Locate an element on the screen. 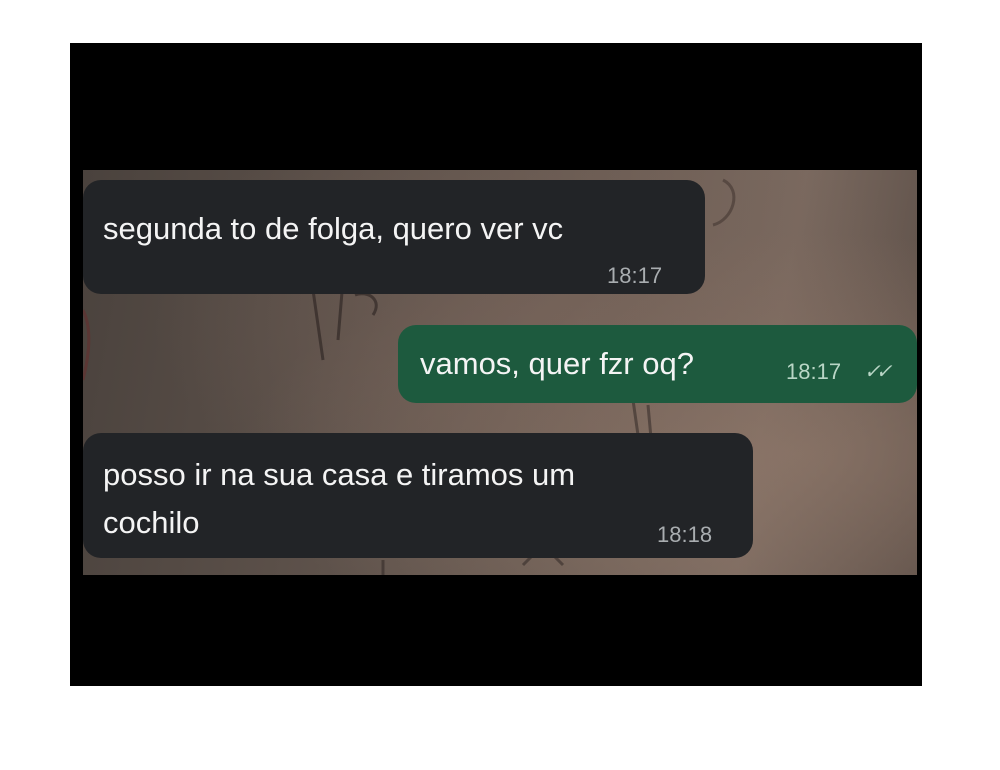 This screenshot has width=1000, height=770. double-check-icon: ✓✓ is located at coordinates (878, 372).